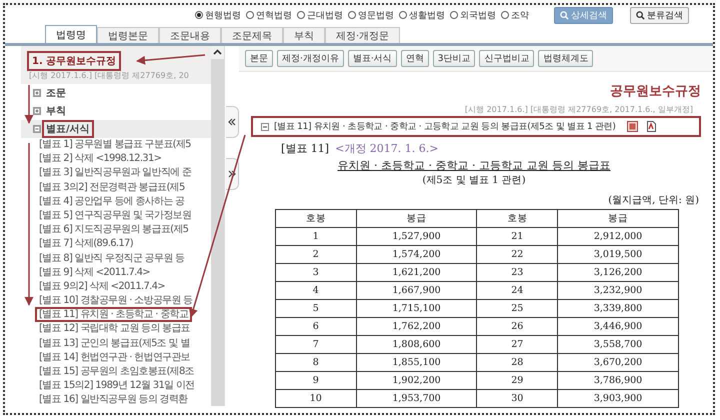  I want to click on table-cell: 5, so click(316, 309).